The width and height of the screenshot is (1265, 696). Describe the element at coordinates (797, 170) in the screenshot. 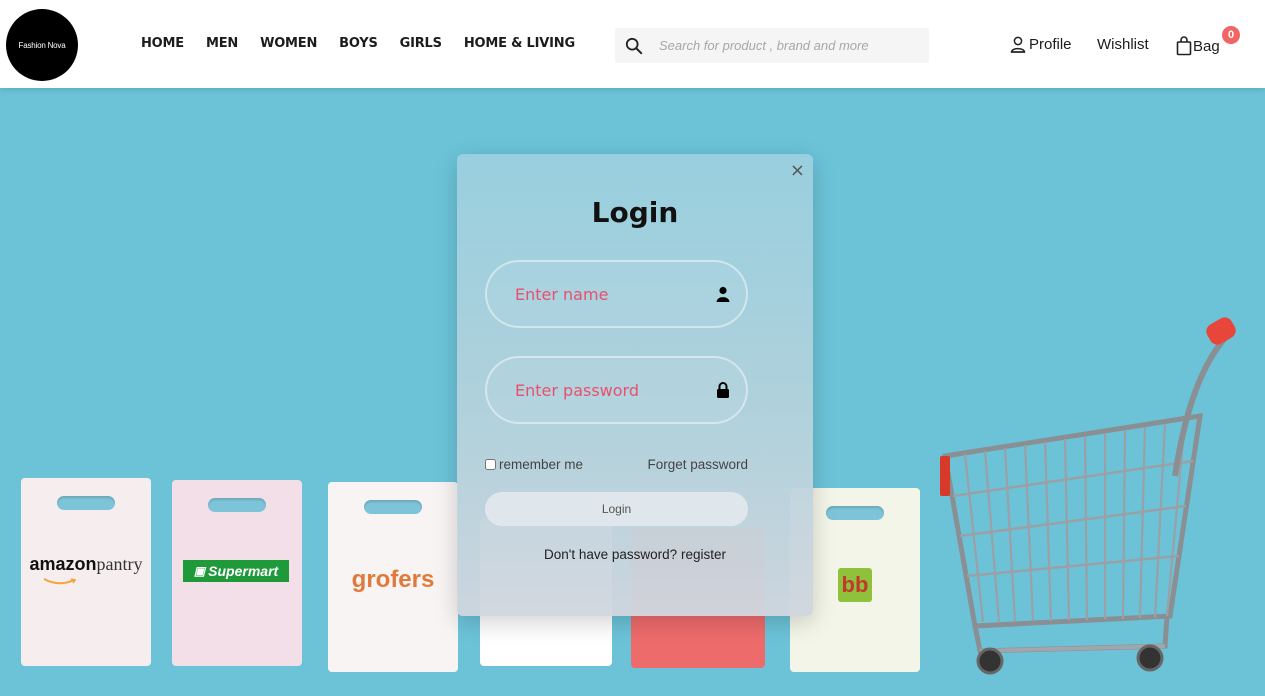

I see `close-icon: ×` at that location.